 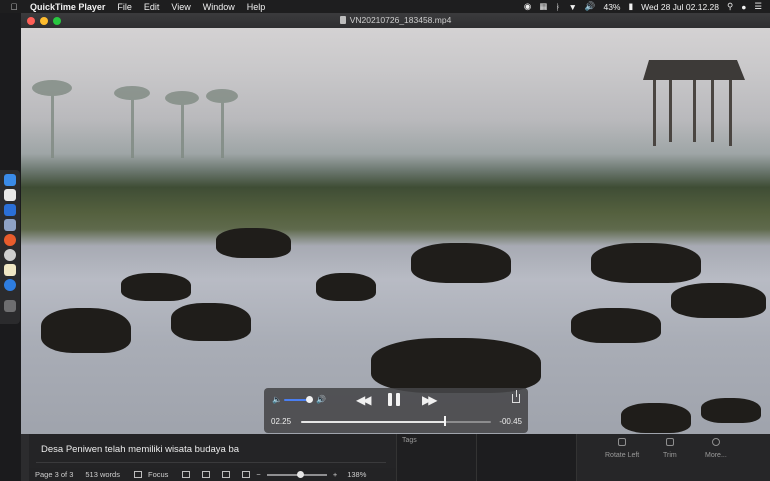 I want to click on rotate-left-icon, so click(x=622, y=442).